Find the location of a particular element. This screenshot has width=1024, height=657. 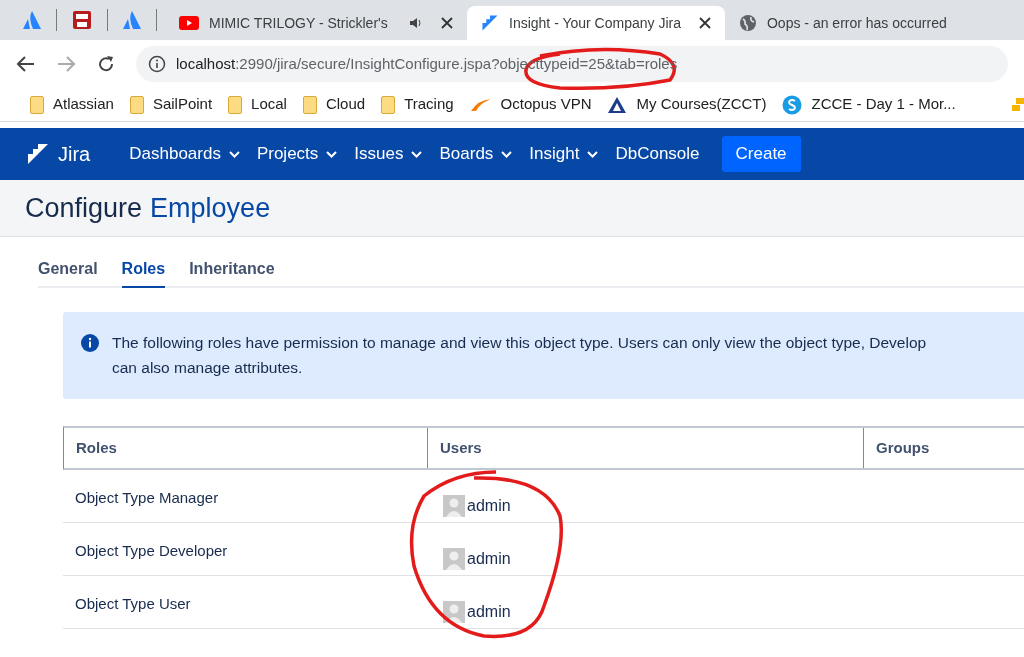

nav-menu: Dashboards is located at coordinates (184, 154).